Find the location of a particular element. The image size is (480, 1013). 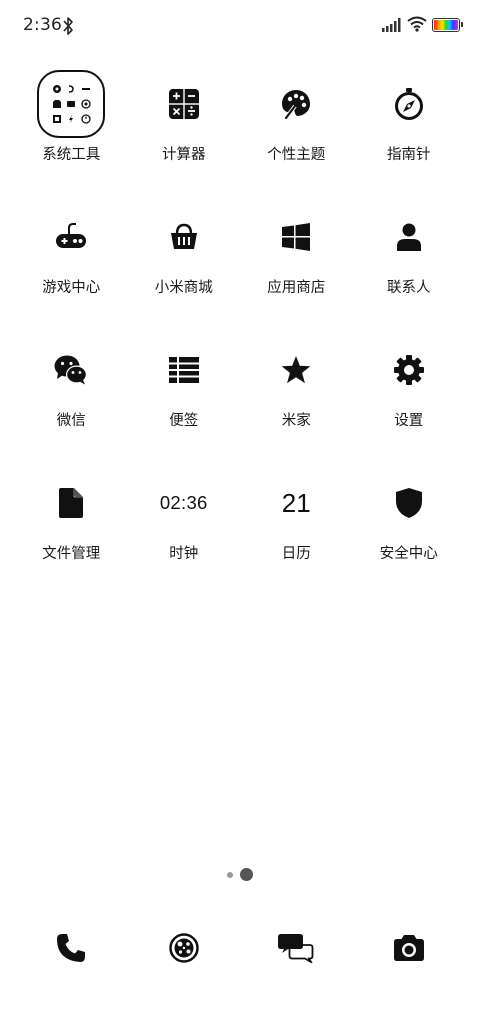

star-icon is located at coordinates (296, 370).